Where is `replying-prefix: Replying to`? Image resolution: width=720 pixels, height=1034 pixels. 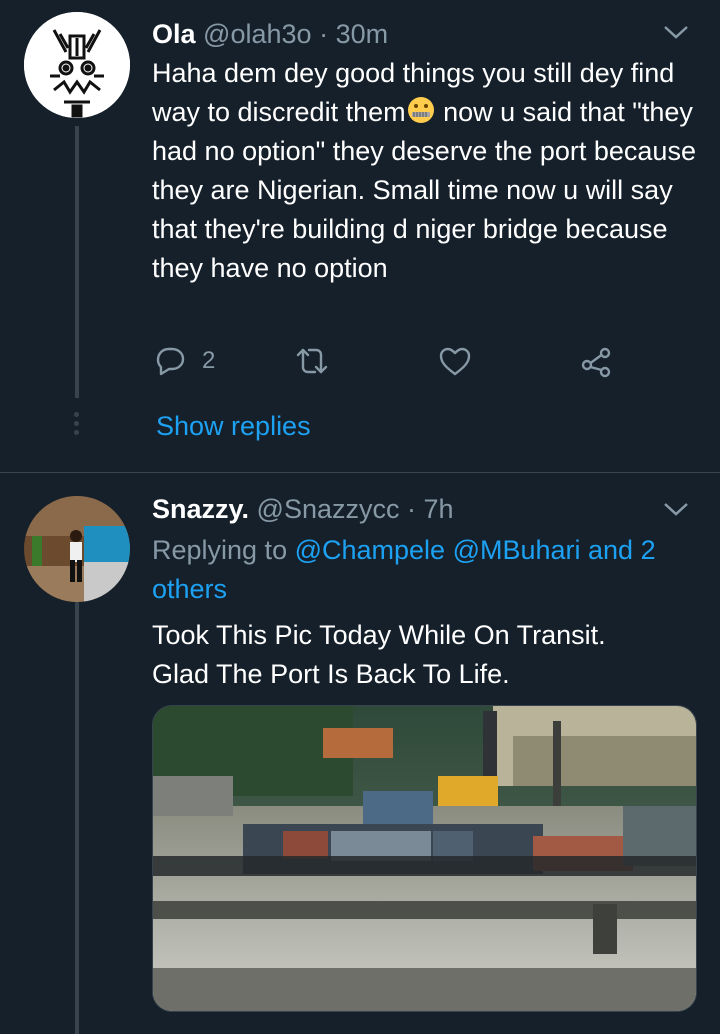 replying-prefix: Replying to is located at coordinates (223, 550).